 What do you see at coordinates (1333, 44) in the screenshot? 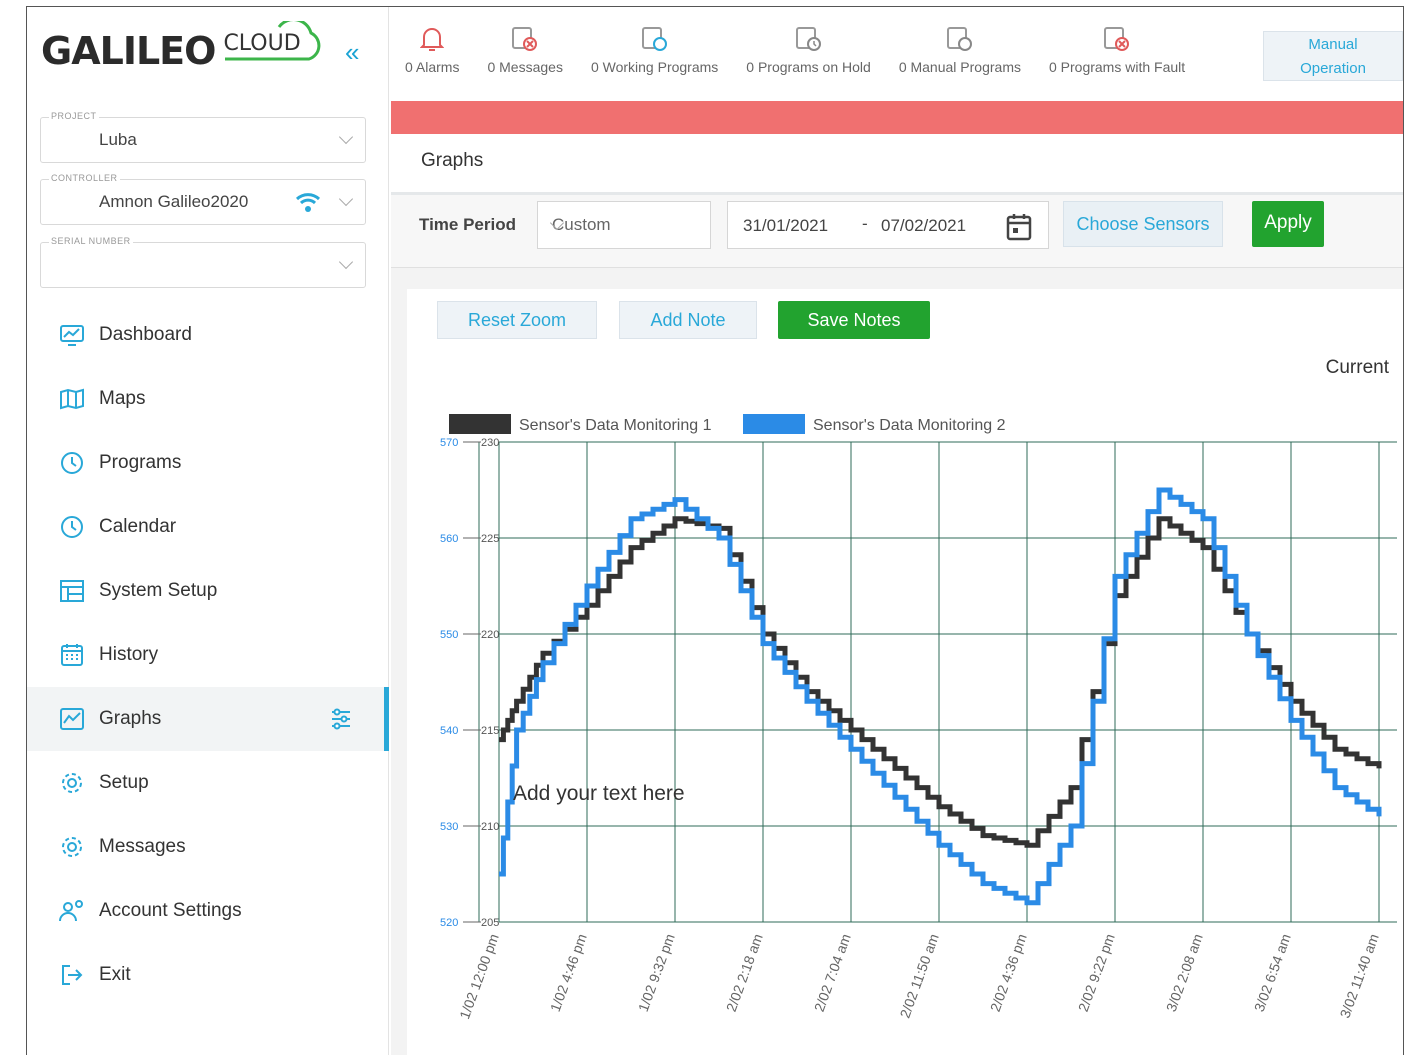
I see `manual-operation-line1: Manual` at bounding box center [1333, 44].